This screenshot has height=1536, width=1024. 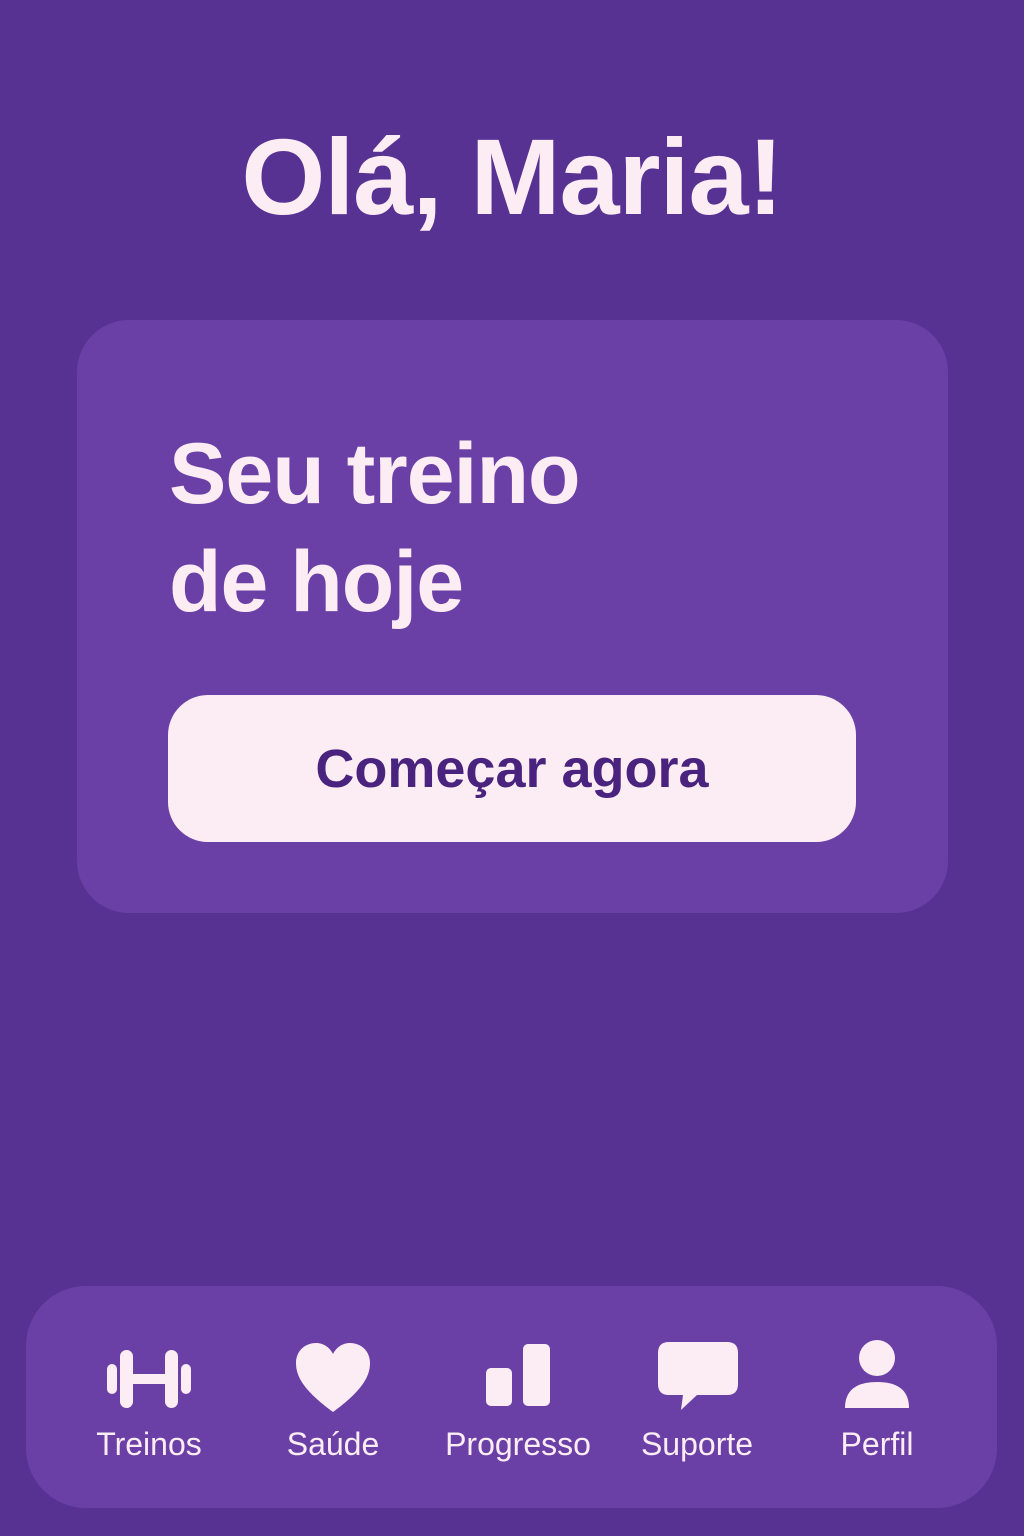 I want to click on heart-icon, so click(x=333, y=1378).